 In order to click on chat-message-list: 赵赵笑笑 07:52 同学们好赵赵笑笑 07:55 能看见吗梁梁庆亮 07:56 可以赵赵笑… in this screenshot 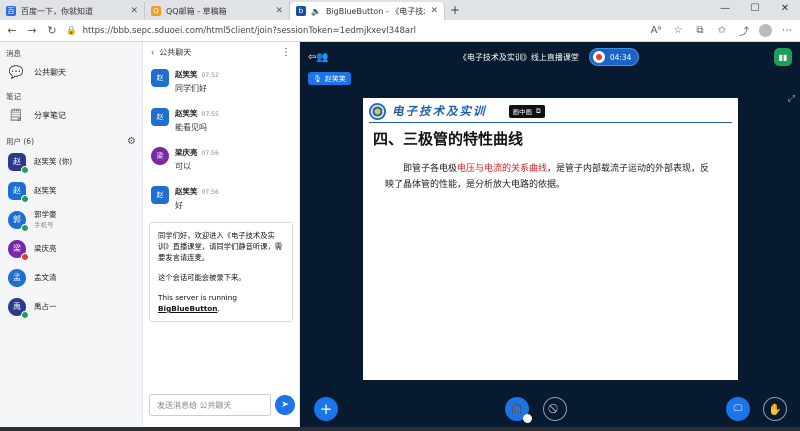, I will do `click(221, 138)`.